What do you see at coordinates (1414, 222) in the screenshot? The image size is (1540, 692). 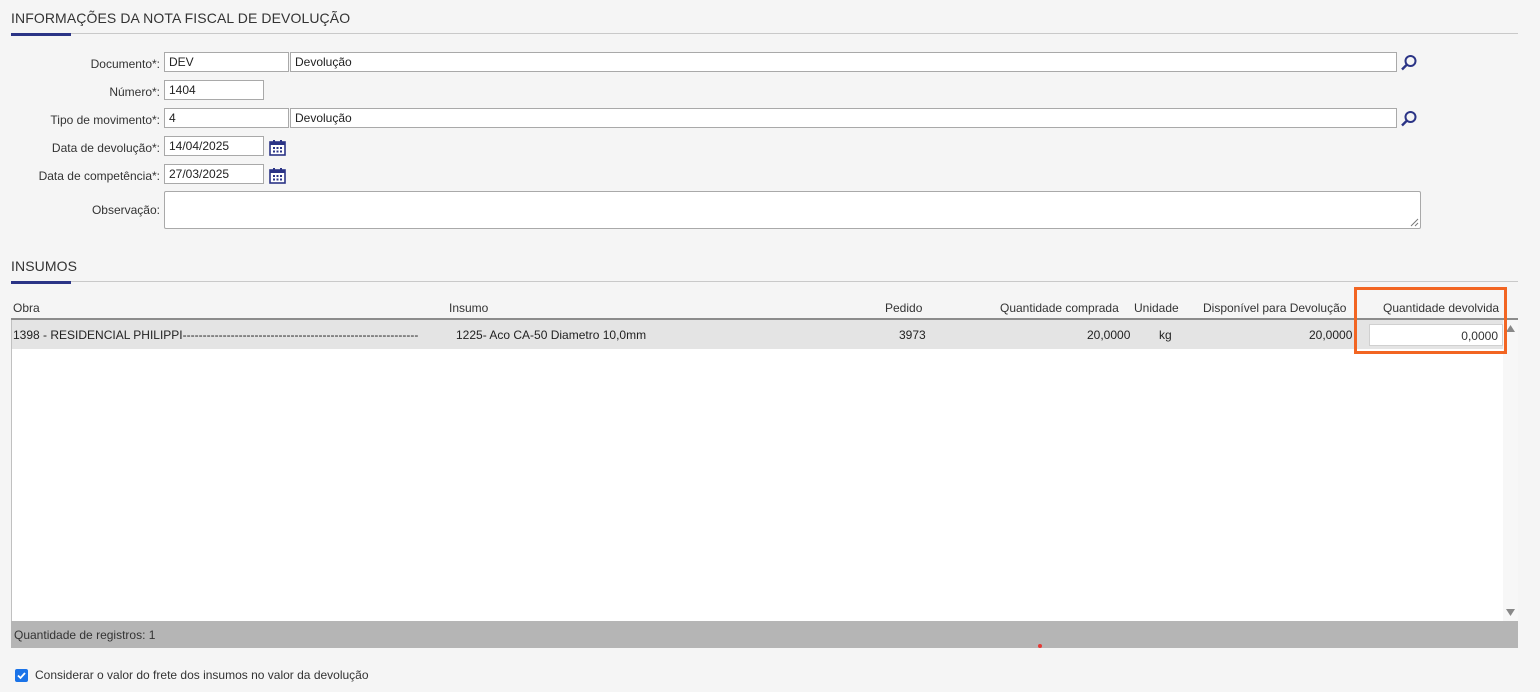 I see `resize-grip-icon` at bounding box center [1414, 222].